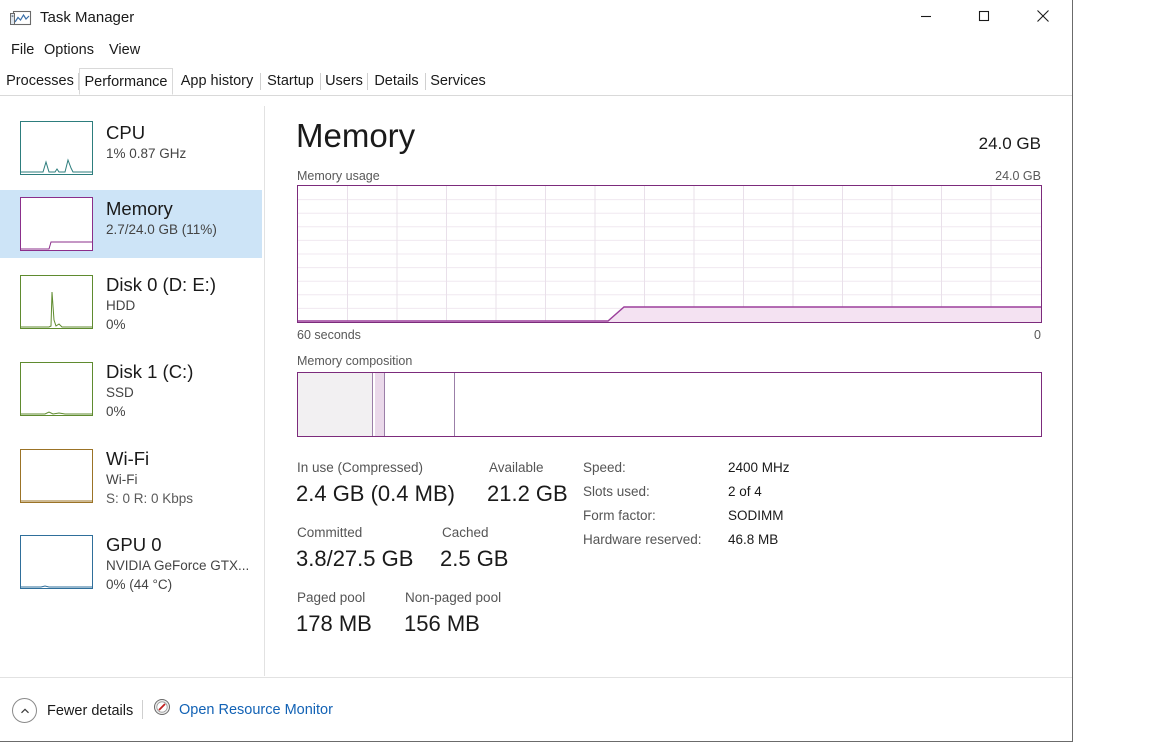 This screenshot has height=742, width=1152. Describe the element at coordinates (616, 491) in the screenshot. I see `info-label-slots-used: Slots used:` at that location.